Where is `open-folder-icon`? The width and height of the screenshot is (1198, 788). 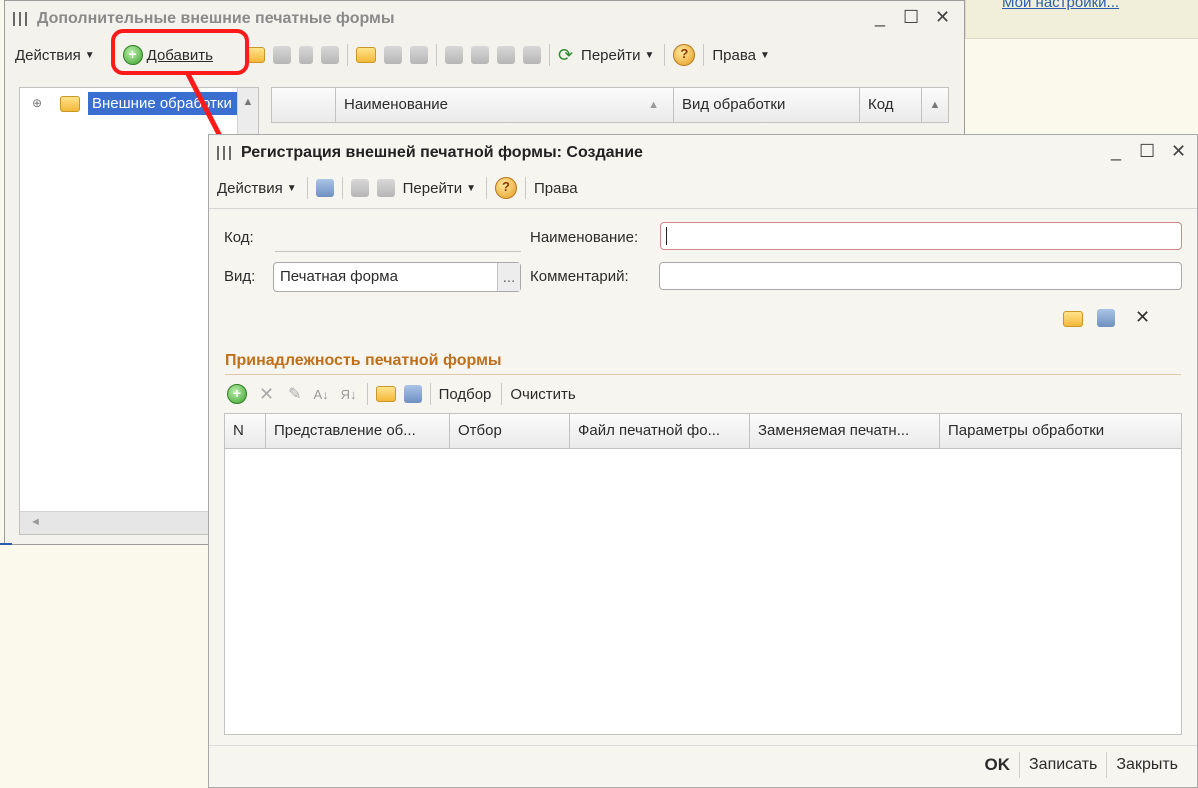 open-folder-icon is located at coordinates (385, 394).